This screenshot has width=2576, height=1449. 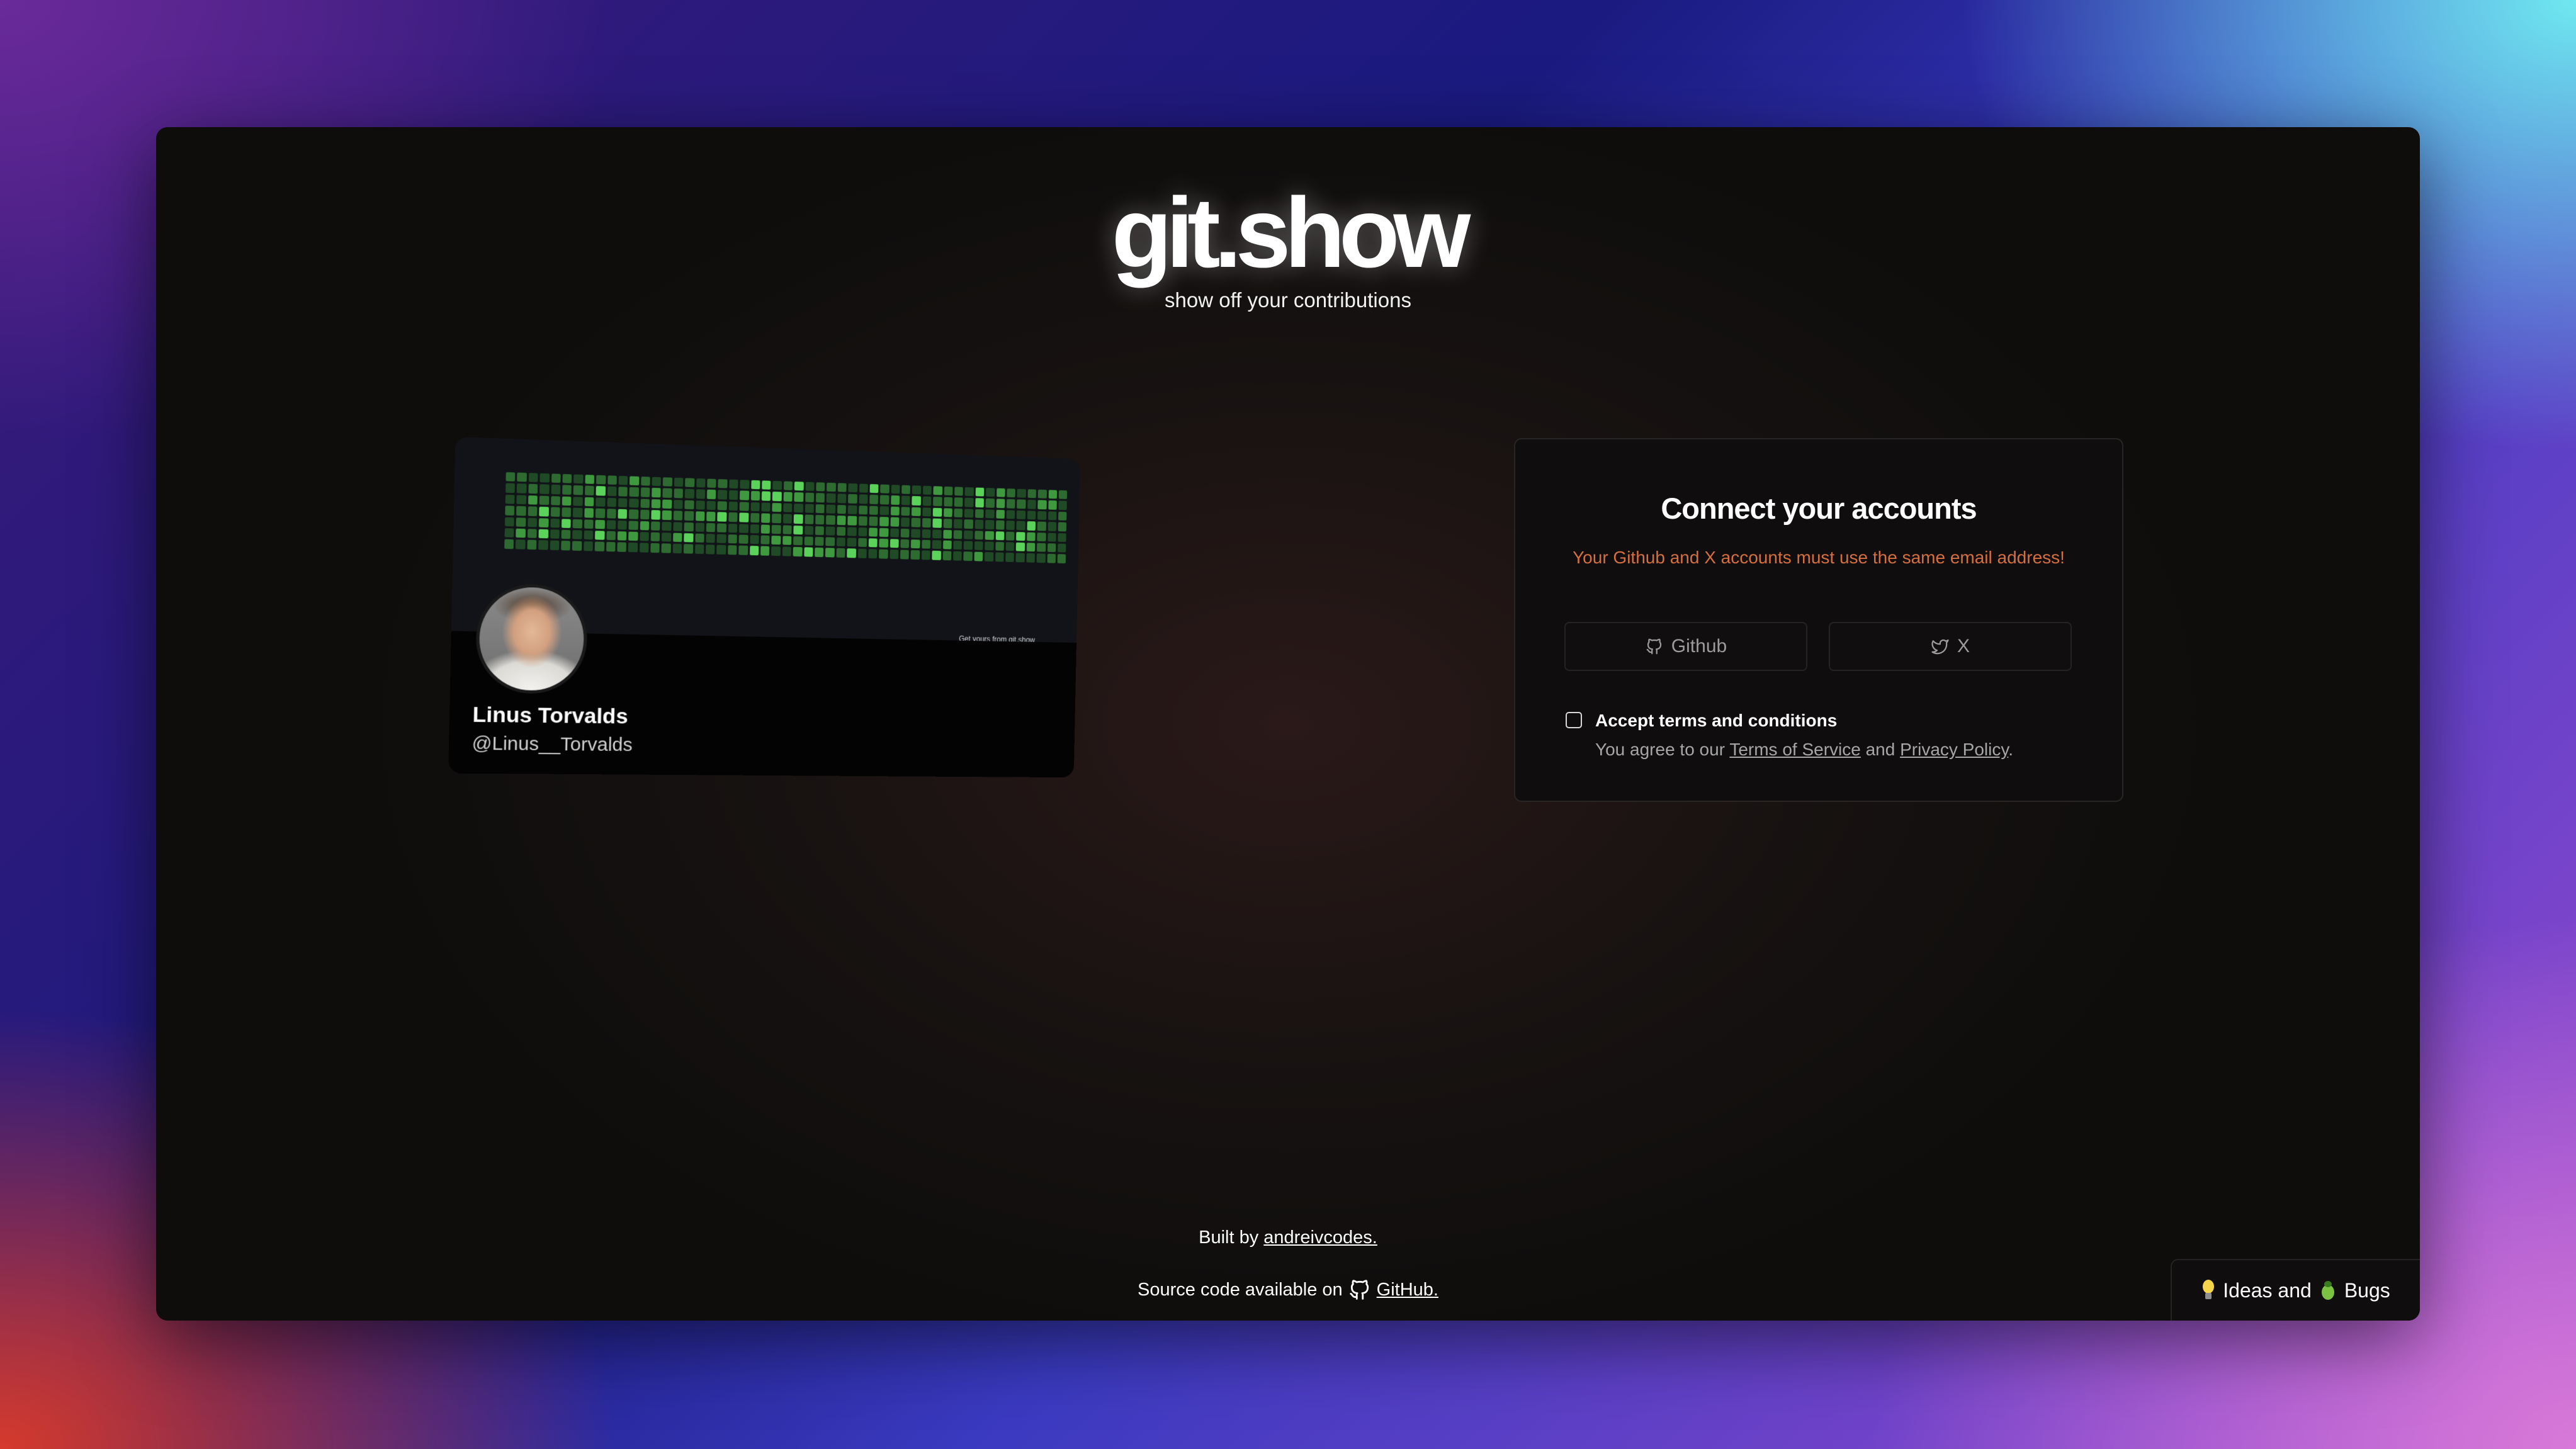 What do you see at coordinates (1795, 749) in the screenshot?
I see `terms-of-service-link: Terms of Service` at bounding box center [1795, 749].